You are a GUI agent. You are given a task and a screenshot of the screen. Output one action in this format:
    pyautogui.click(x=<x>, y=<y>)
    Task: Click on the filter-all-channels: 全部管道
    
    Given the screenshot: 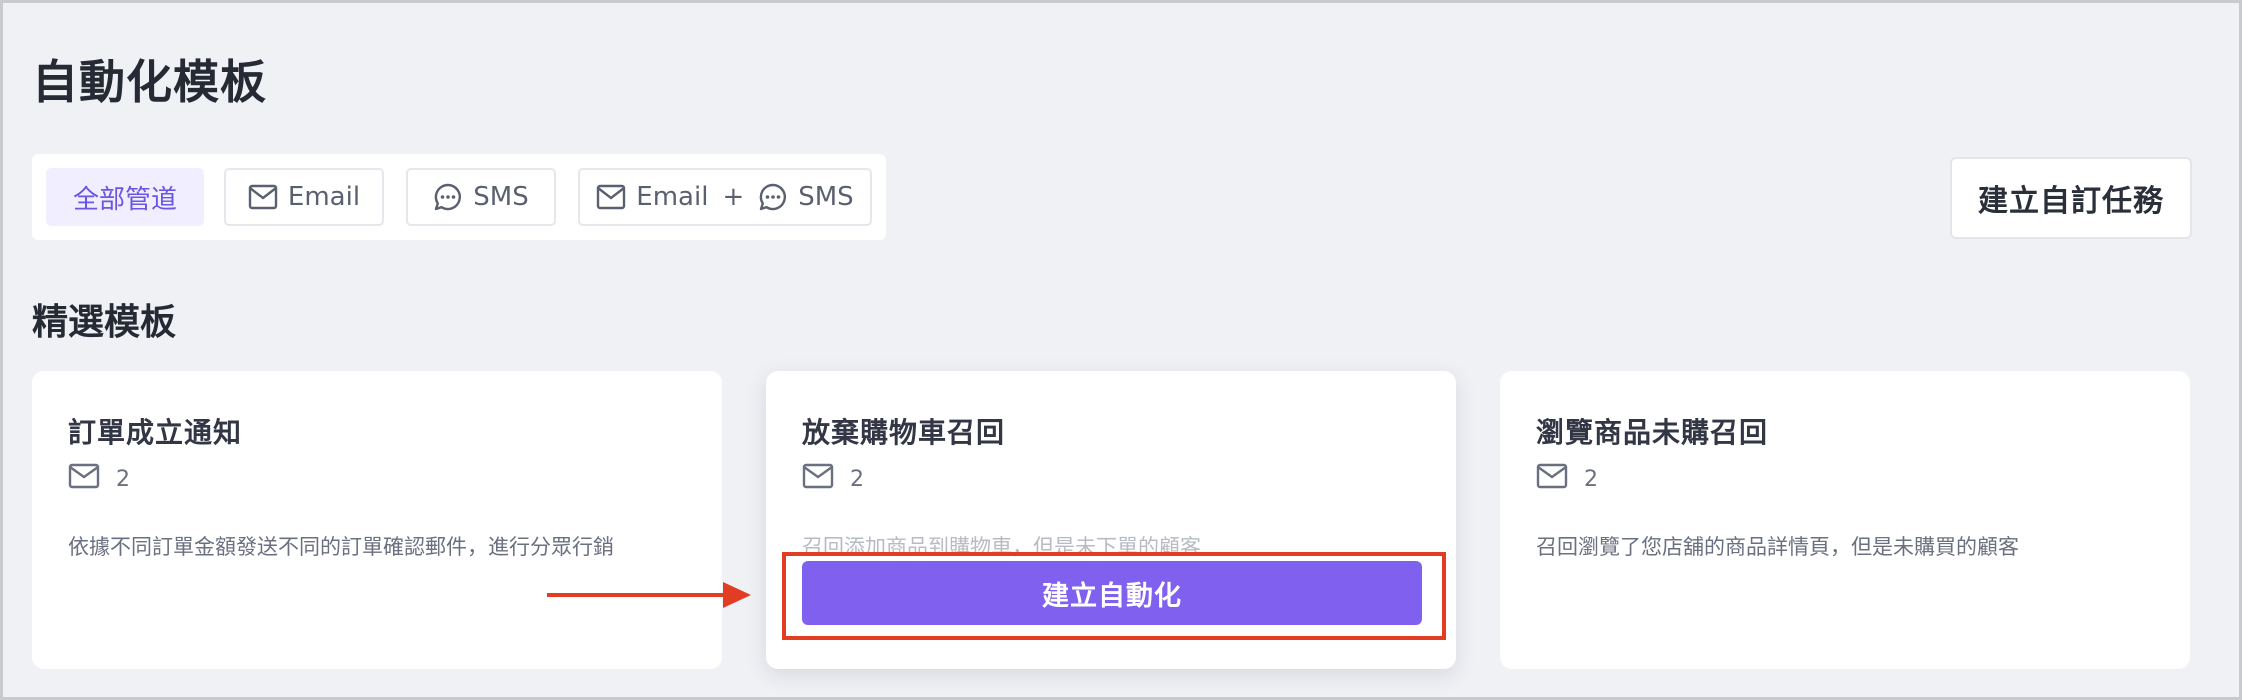 What is the action you would take?
    pyautogui.click(x=125, y=197)
    